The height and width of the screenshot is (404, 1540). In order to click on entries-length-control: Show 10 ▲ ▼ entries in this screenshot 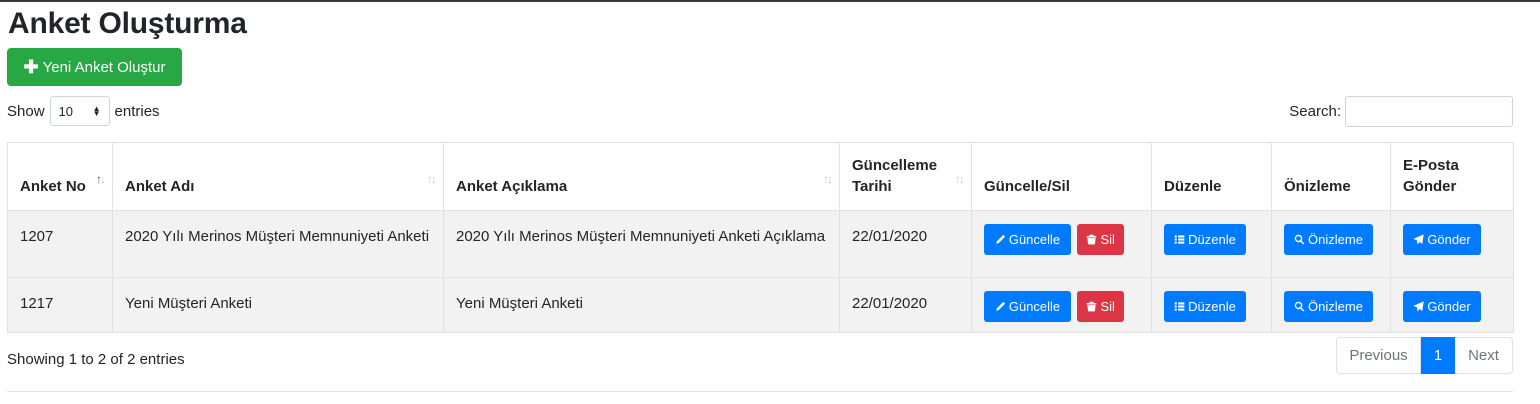, I will do `click(83, 111)`.